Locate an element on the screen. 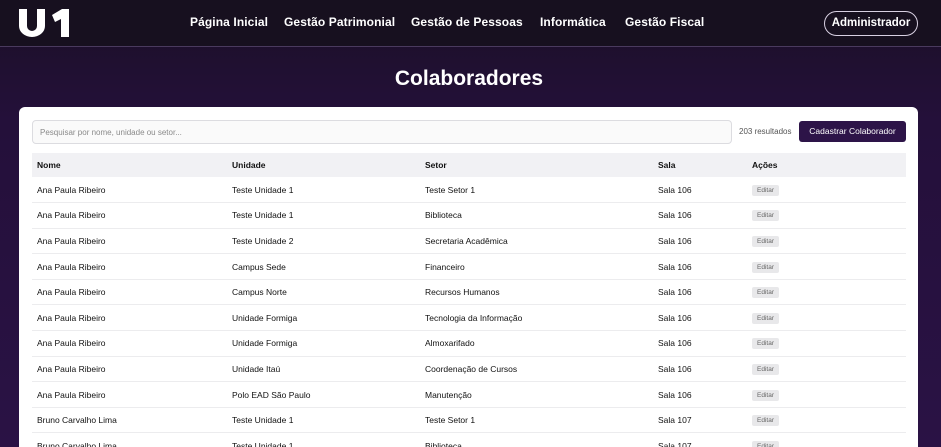  add-collaborator-button: Cadastrar Colaborador is located at coordinates (852, 131).